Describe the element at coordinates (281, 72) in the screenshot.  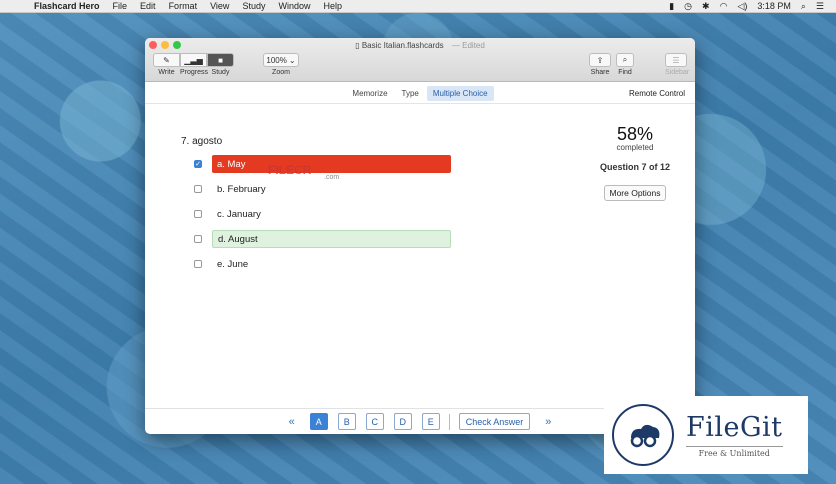
I see `zoom-label: Zoom` at that location.